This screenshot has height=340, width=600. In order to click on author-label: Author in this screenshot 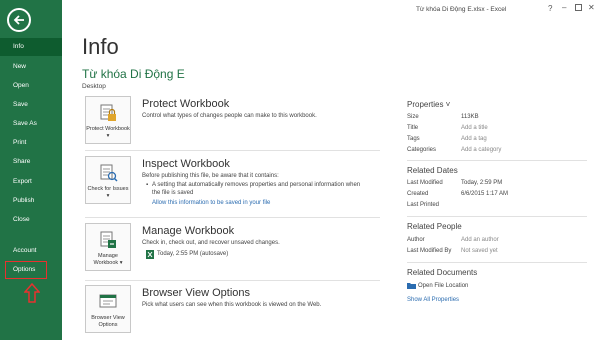, I will do `click(416, 240)`.